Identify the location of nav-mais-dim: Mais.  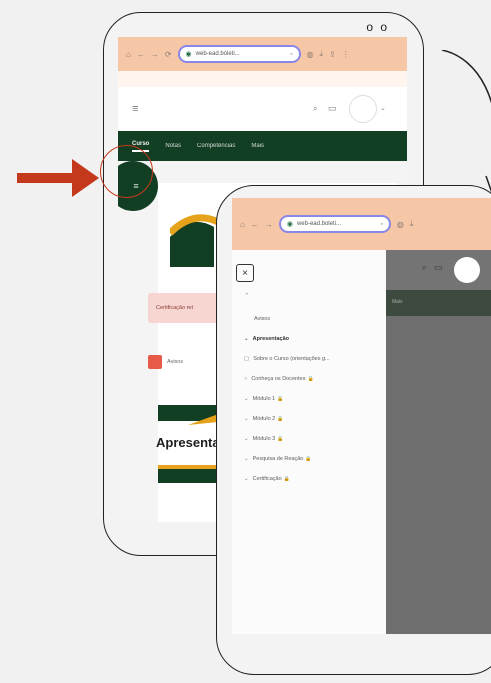
(397, 302).